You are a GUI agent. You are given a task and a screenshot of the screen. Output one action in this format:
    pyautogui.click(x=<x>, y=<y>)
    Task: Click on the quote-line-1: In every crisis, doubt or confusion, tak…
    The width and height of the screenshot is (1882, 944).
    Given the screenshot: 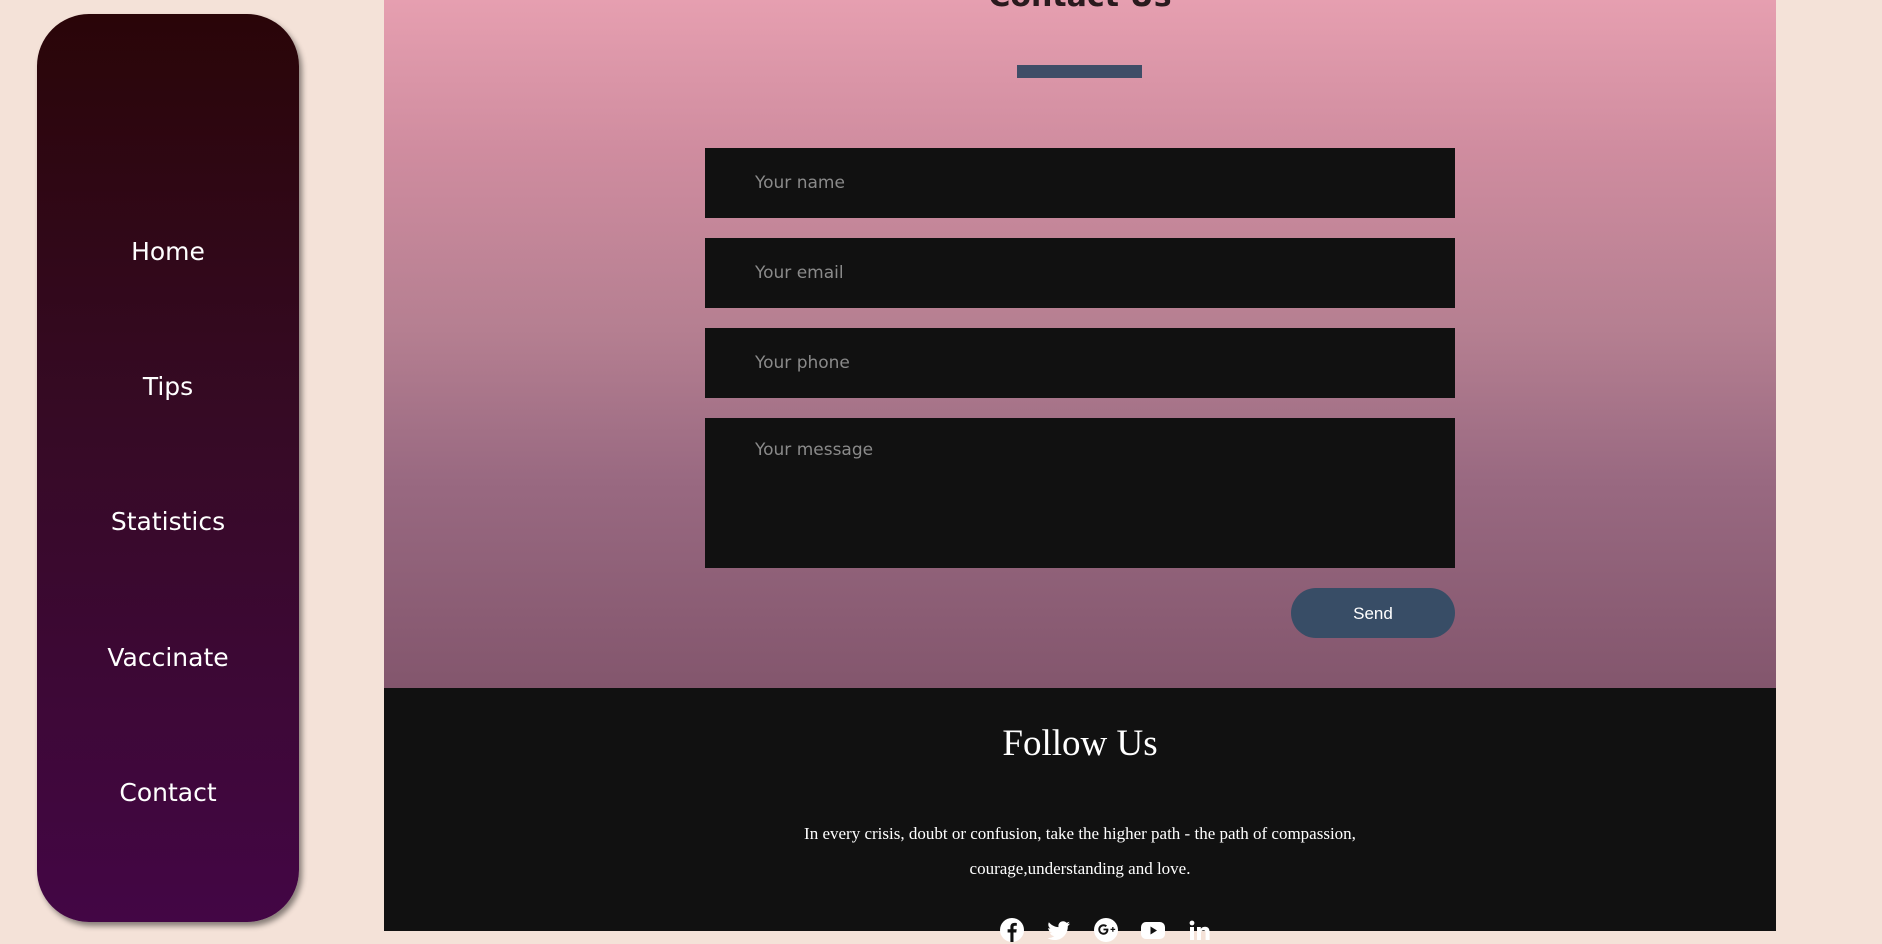 What is the action you would take?
    pyautogui.click(x=1080, y=833)
    